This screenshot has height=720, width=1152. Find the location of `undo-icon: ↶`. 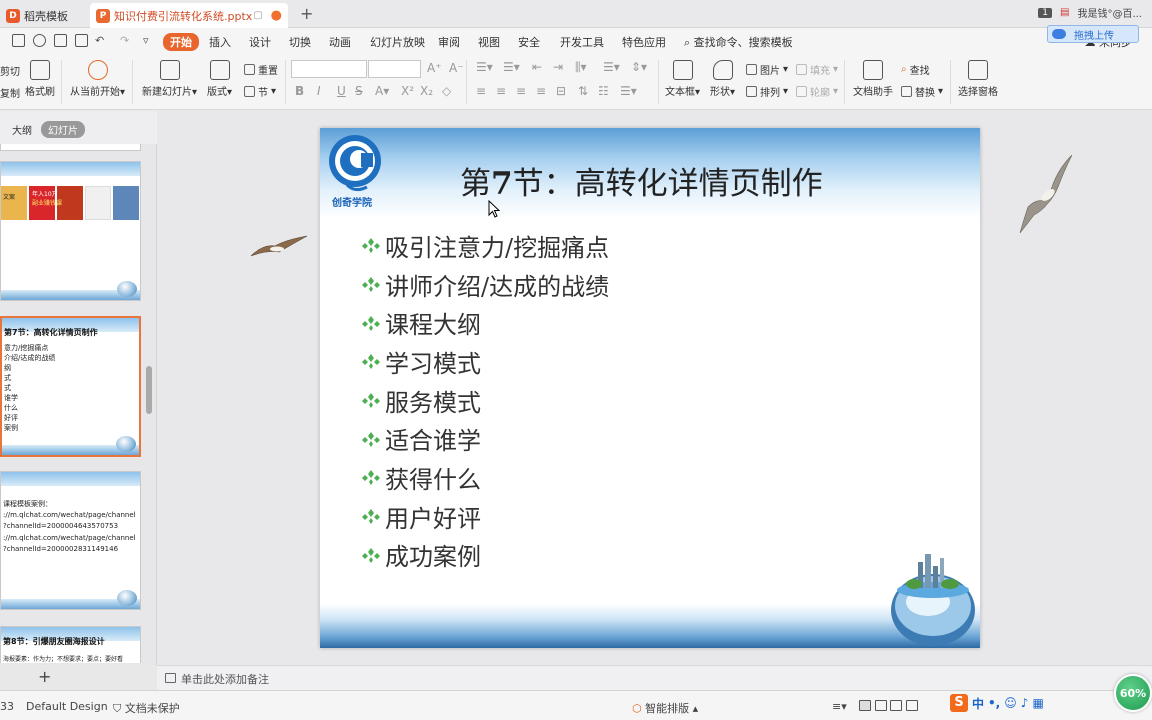

undo-icon: ↶ is located at coordinates (99, 40).